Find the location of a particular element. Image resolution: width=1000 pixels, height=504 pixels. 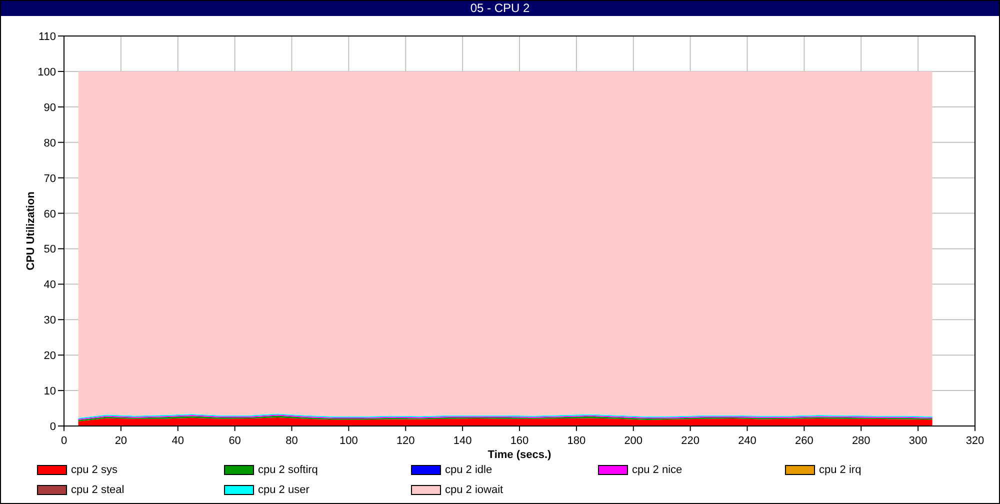

legend-label: cpu 2 iowait is located at coordinates (474, 490).